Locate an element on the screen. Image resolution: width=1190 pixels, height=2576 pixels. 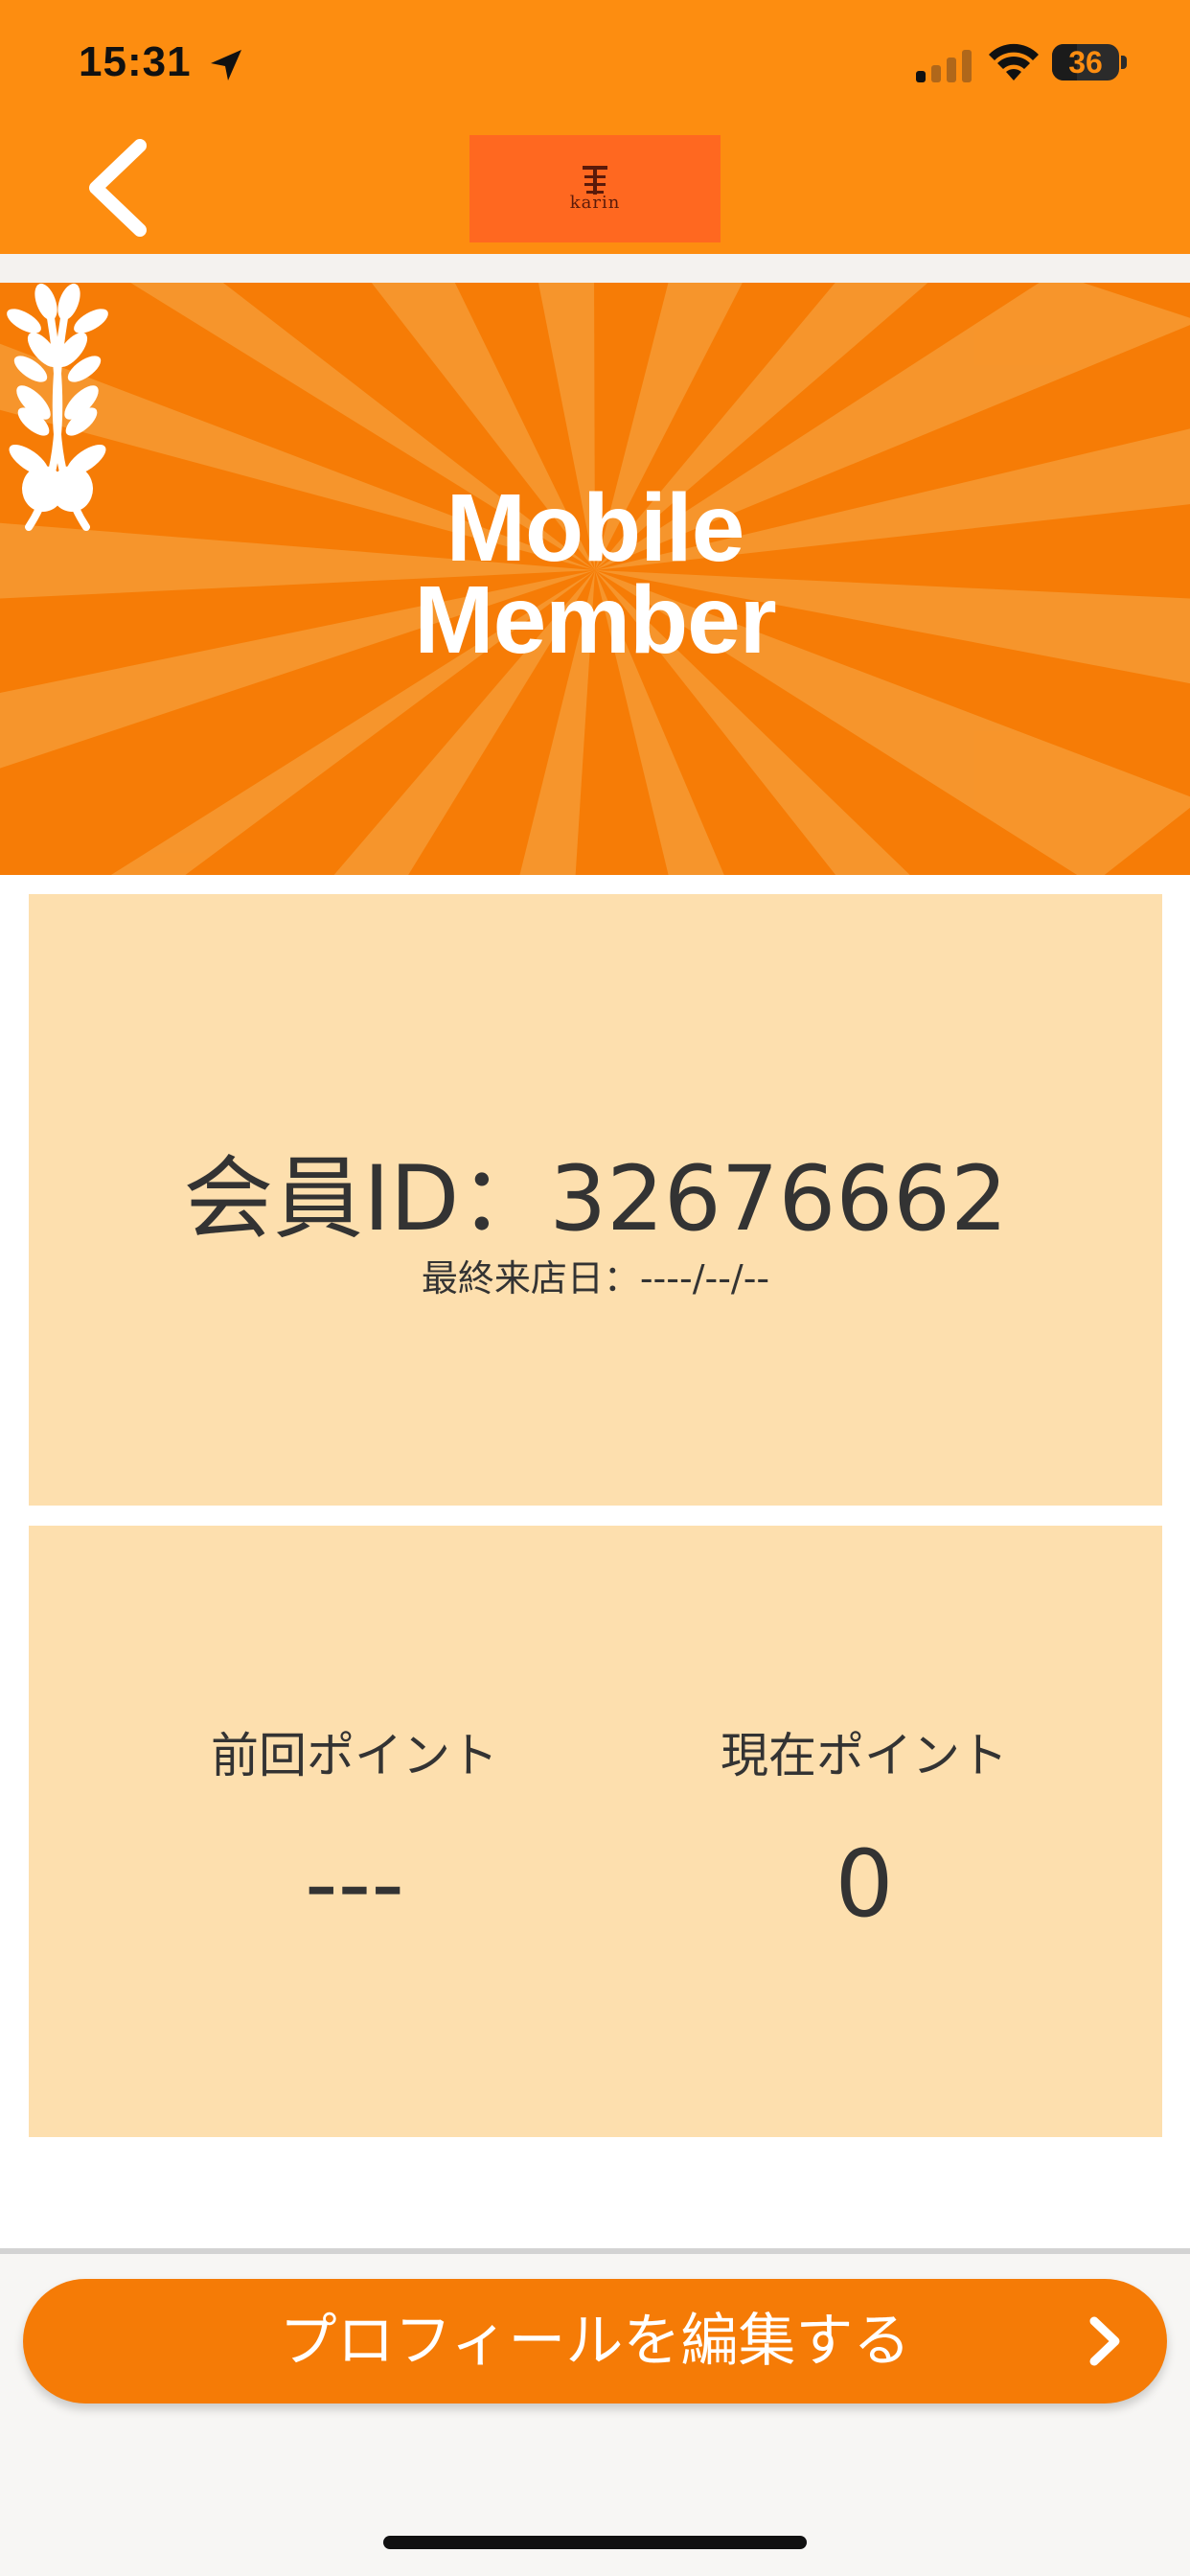
member-id: 会員ID：32676662 is located at coordinates (595, 1199).